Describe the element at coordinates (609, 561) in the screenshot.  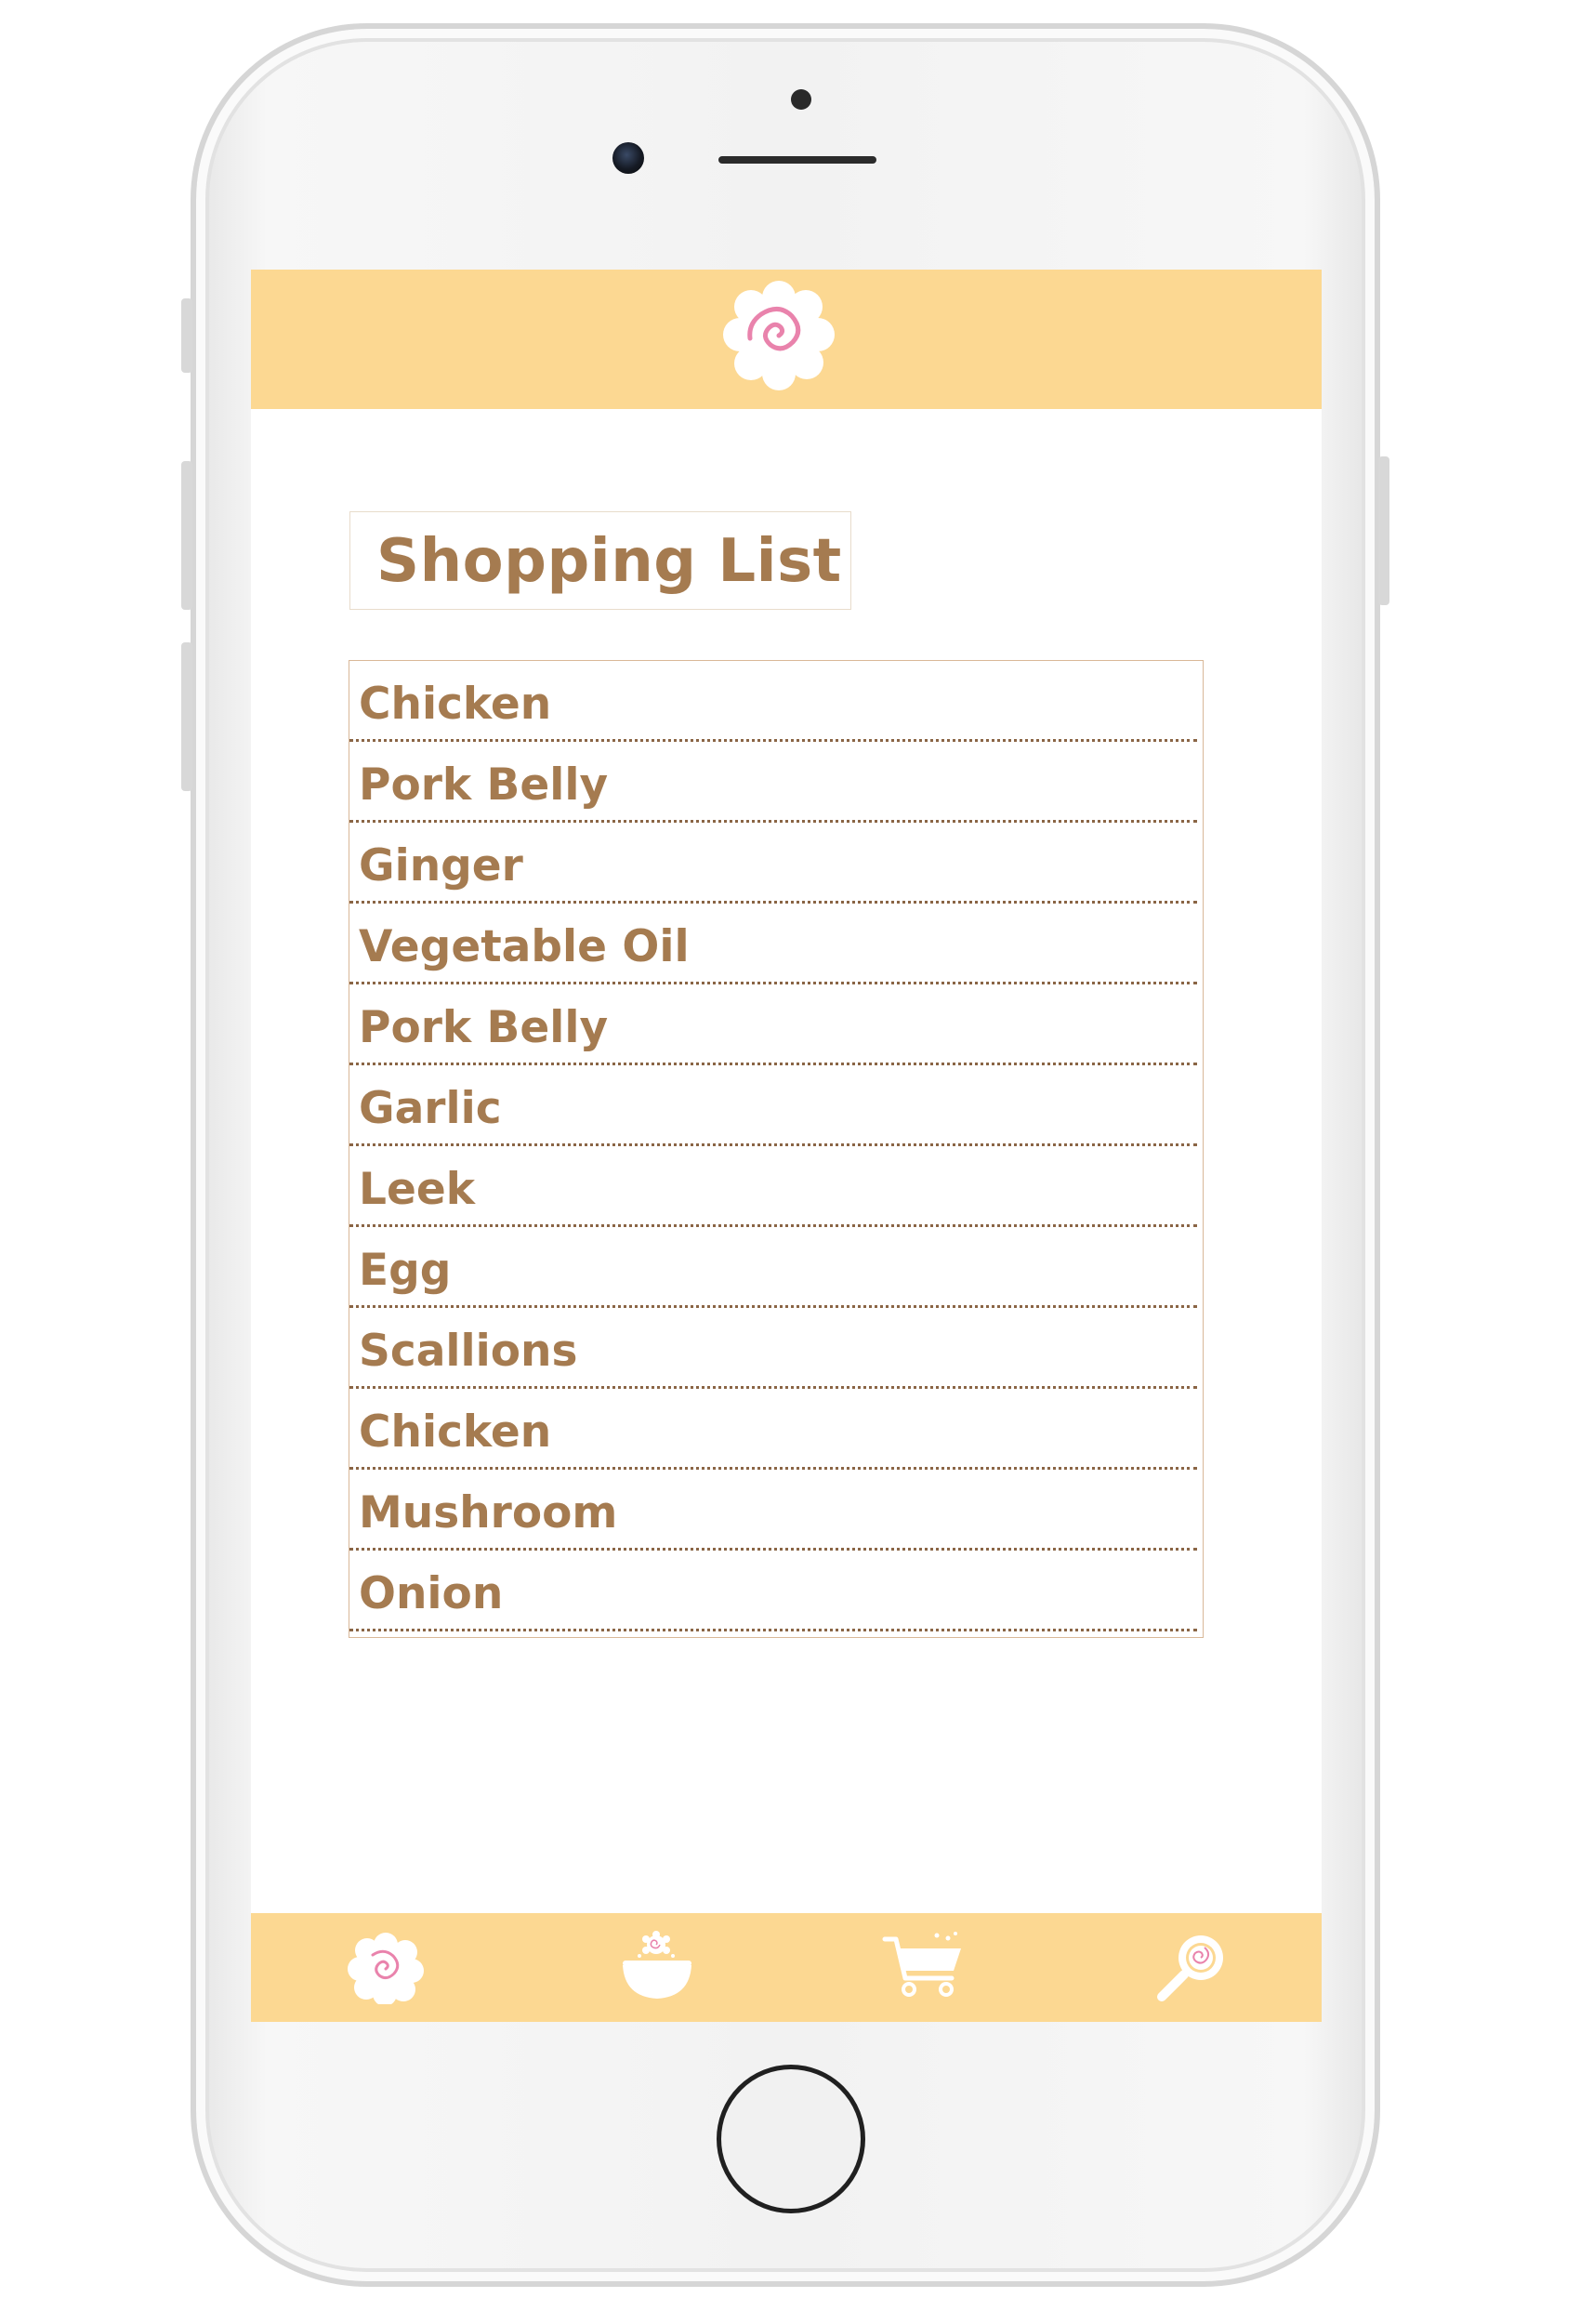
I see `page-title: Shopping List` at that location.